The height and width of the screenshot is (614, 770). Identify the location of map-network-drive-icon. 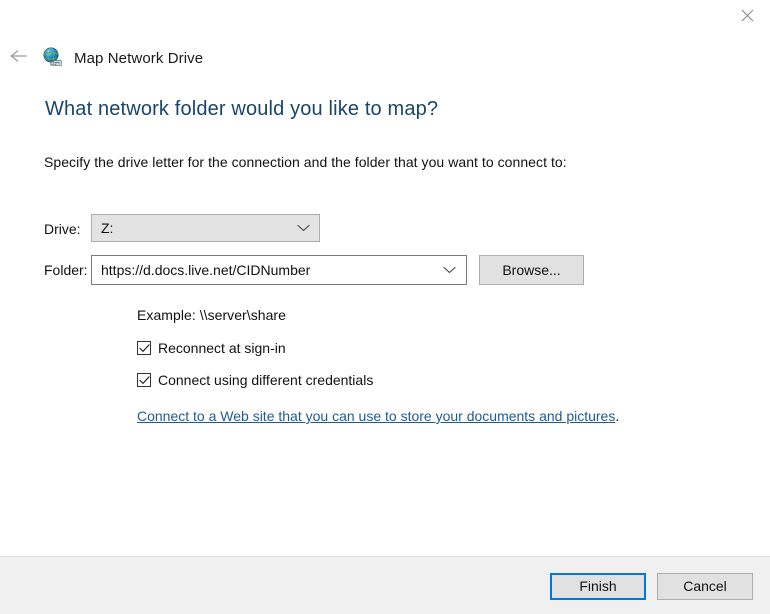
(53, 58).